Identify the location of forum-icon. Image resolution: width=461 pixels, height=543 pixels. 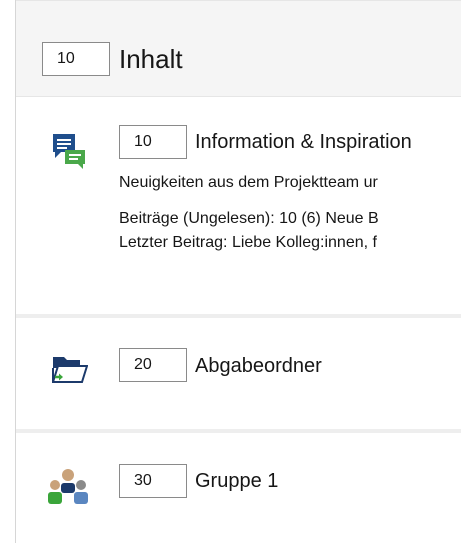
(69, 153).